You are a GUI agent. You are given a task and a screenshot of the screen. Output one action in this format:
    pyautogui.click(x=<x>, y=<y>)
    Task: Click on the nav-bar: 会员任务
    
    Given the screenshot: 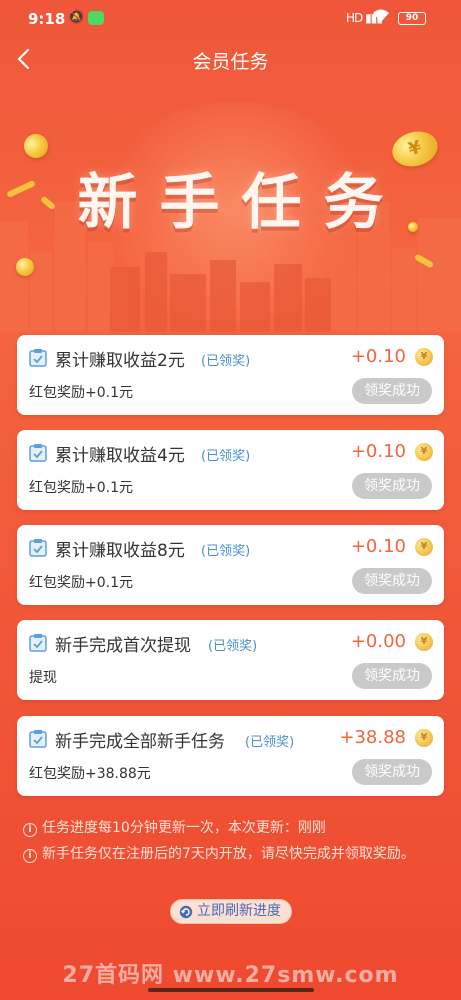 What is the action you would take?
    pyautogui.click(x=230, y=60)
    